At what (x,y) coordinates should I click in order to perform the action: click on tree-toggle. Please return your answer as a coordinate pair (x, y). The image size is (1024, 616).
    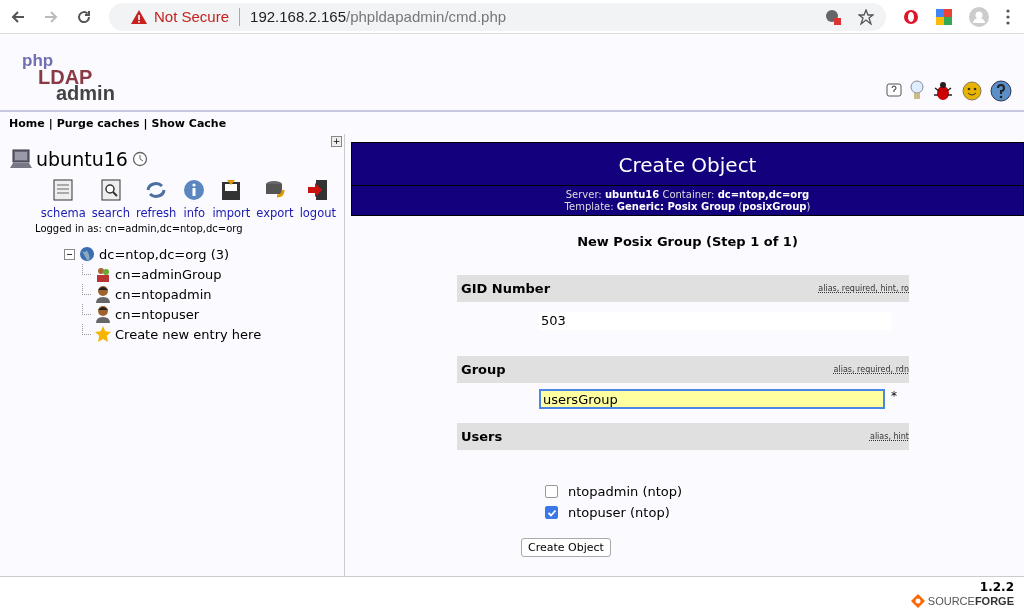
    Looking at the image, I should click on (69, 254).